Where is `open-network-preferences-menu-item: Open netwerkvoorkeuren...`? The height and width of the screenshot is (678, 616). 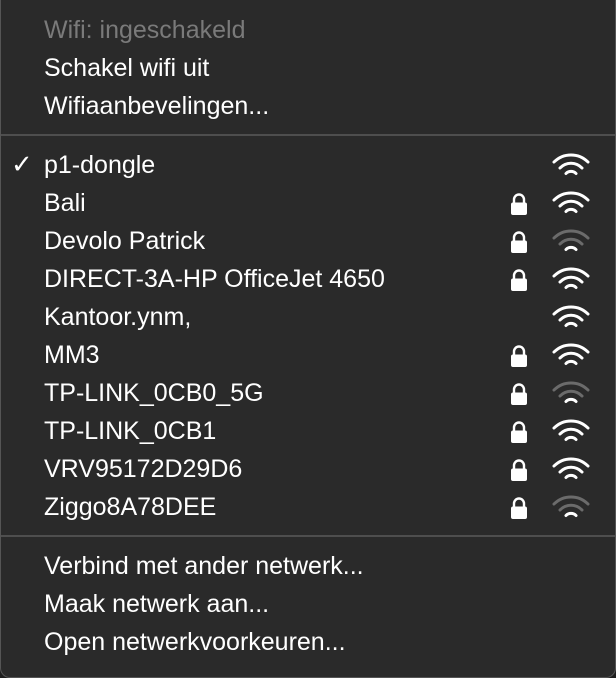 open-network-preferences-menu-item: Open netwerkvoorkeuren... is located at coordinates (308, 642).